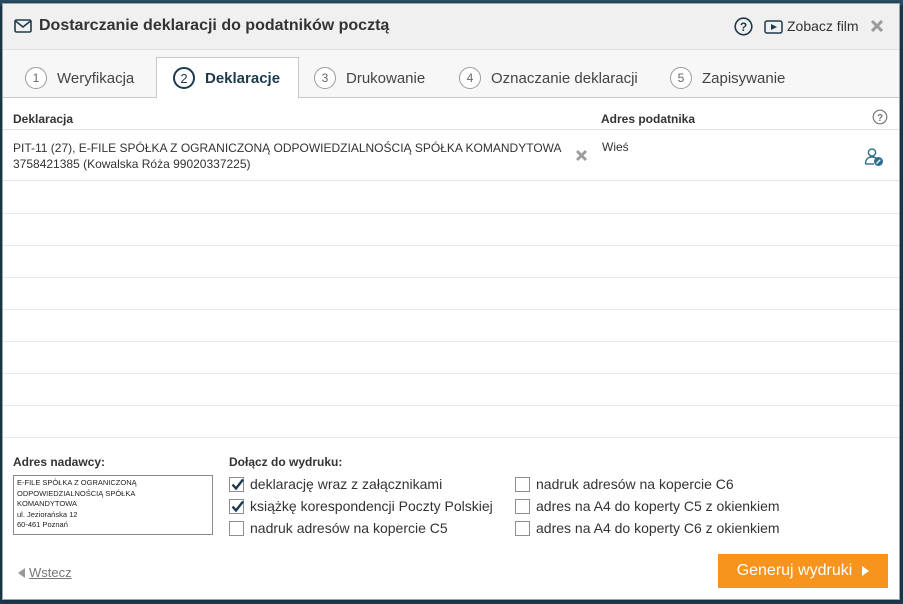 The height and width of the screenshot is (604, 903). Describe the element at coordinates (877, 26) in the screenshot. I see `close-icon` at that location.